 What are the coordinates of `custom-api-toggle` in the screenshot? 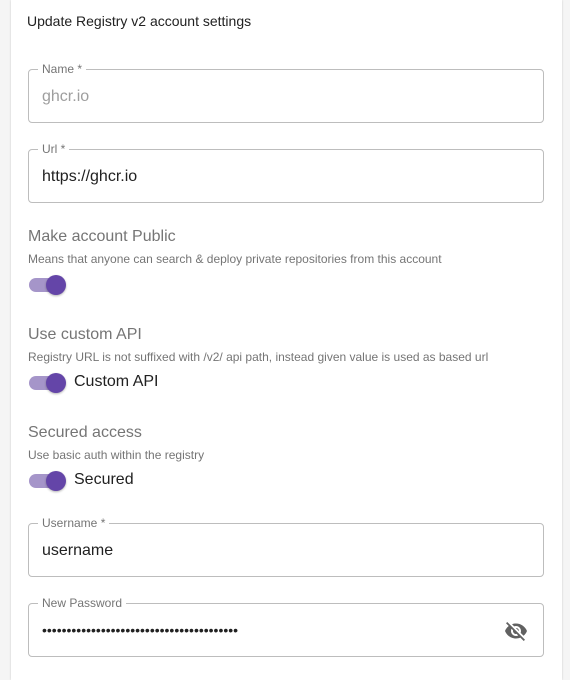 It's located at (47, 382).